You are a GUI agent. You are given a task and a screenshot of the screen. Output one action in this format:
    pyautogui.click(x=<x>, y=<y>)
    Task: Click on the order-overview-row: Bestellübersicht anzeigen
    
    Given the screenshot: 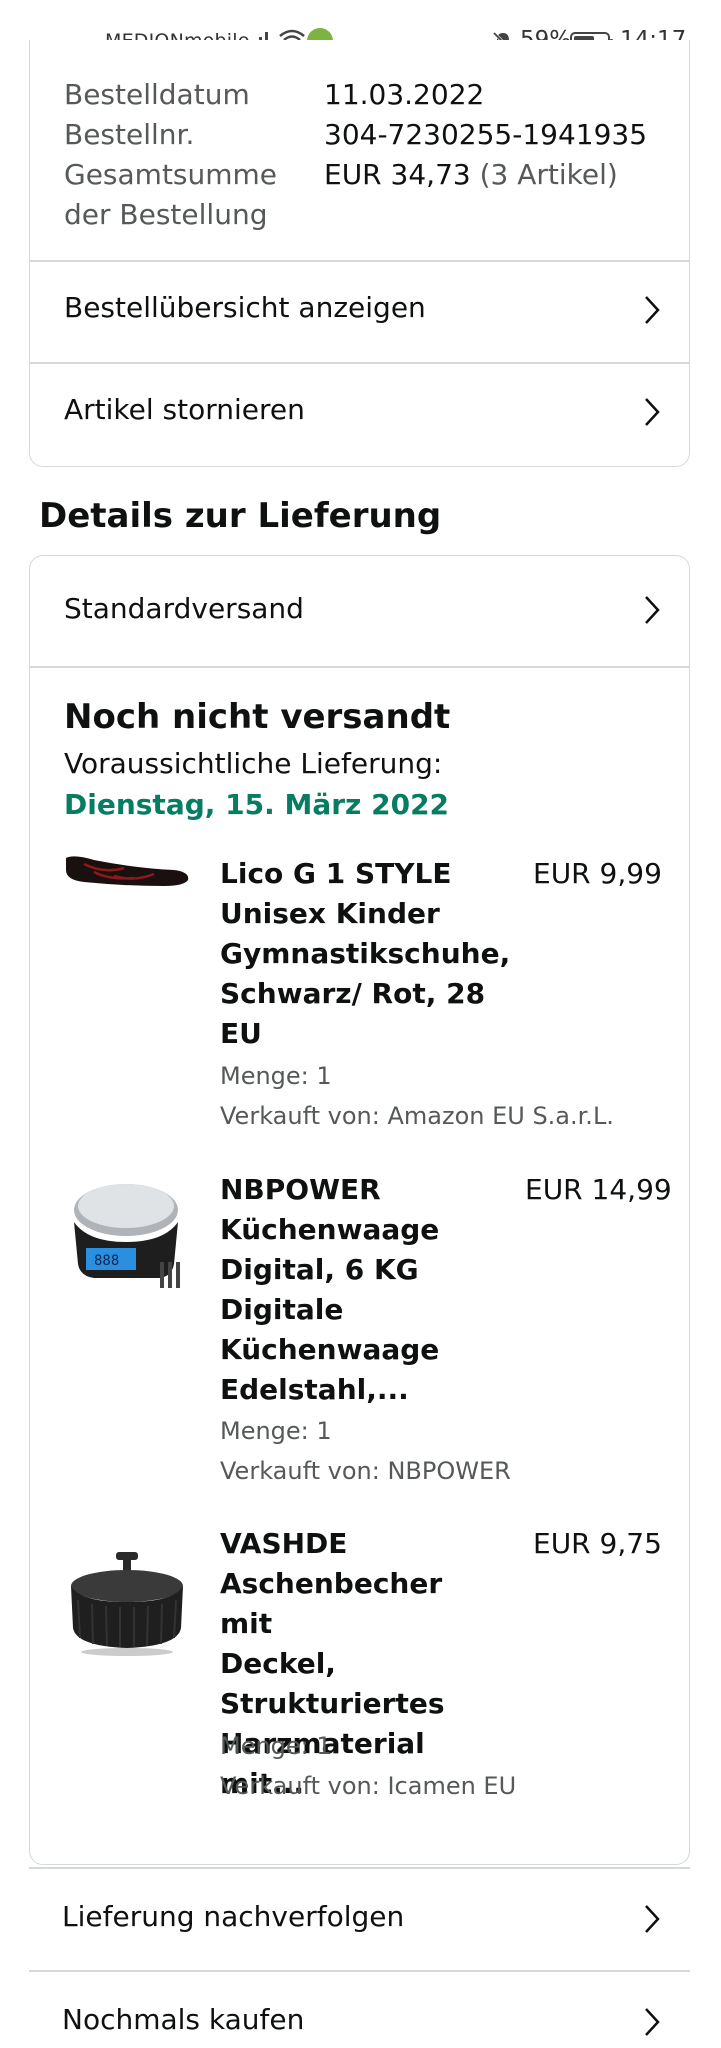 What is the action you would take?
    pyautogui.click(x=359, y=311)
    